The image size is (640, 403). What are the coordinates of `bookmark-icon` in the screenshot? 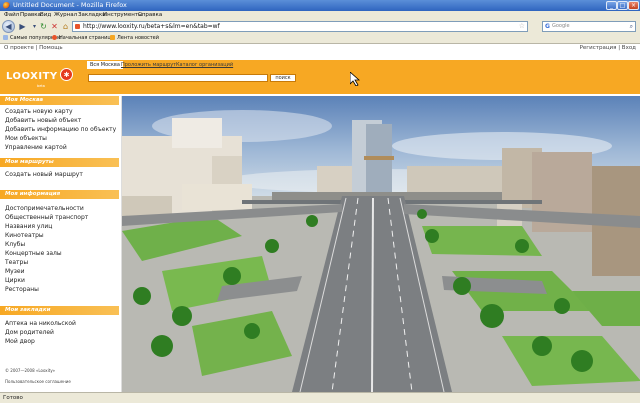 It's located at (5, 37).